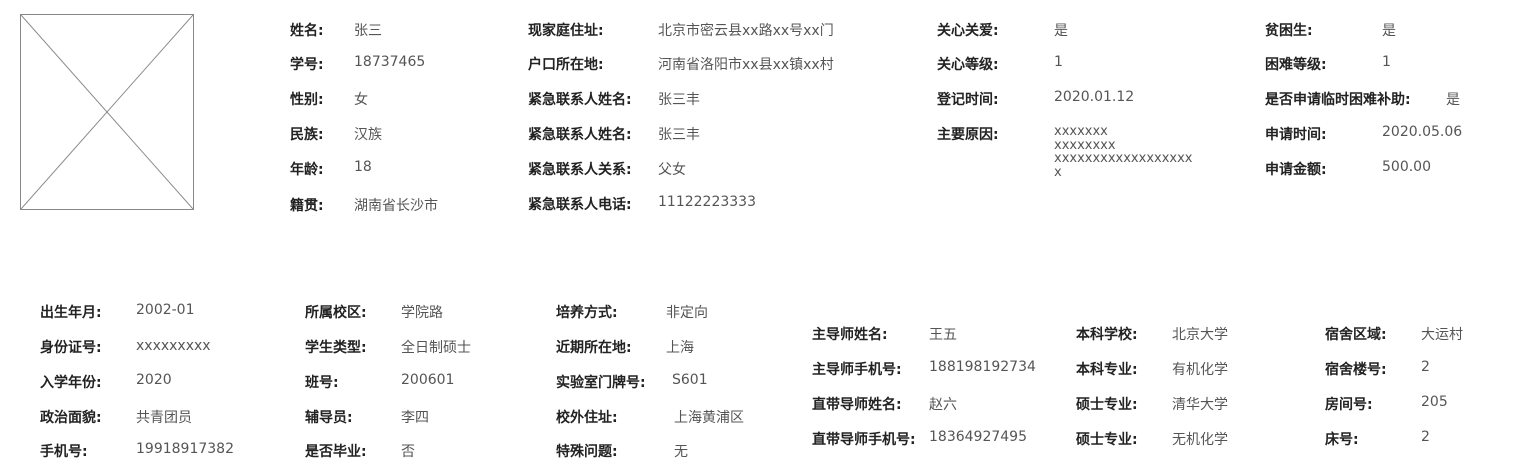 The width and height of the screenshot is (1538, 473). I want to click on direct-supervisor-phone-value: 18364927495, so click(978, 437).